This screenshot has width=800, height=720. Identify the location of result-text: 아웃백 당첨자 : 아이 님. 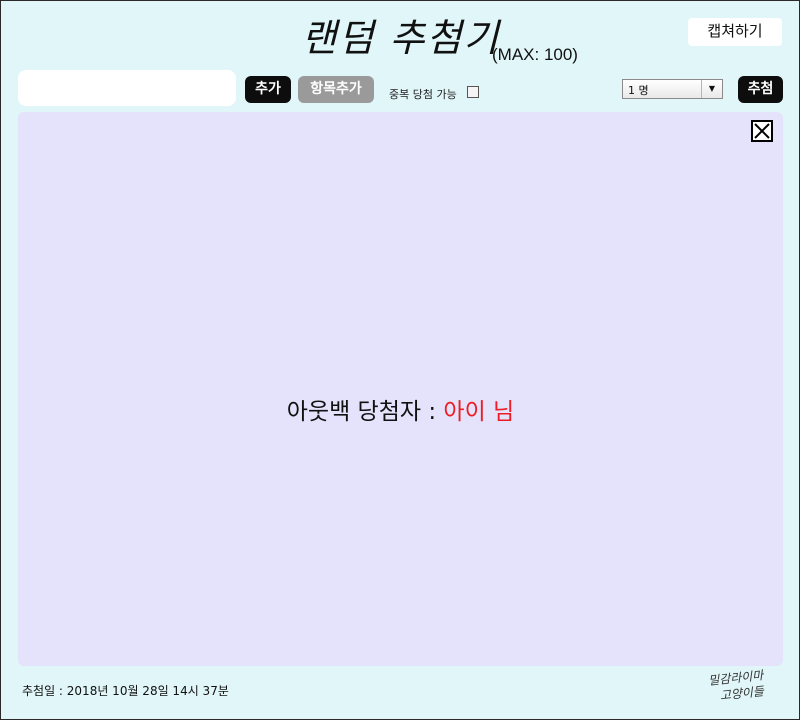
(400, 409).